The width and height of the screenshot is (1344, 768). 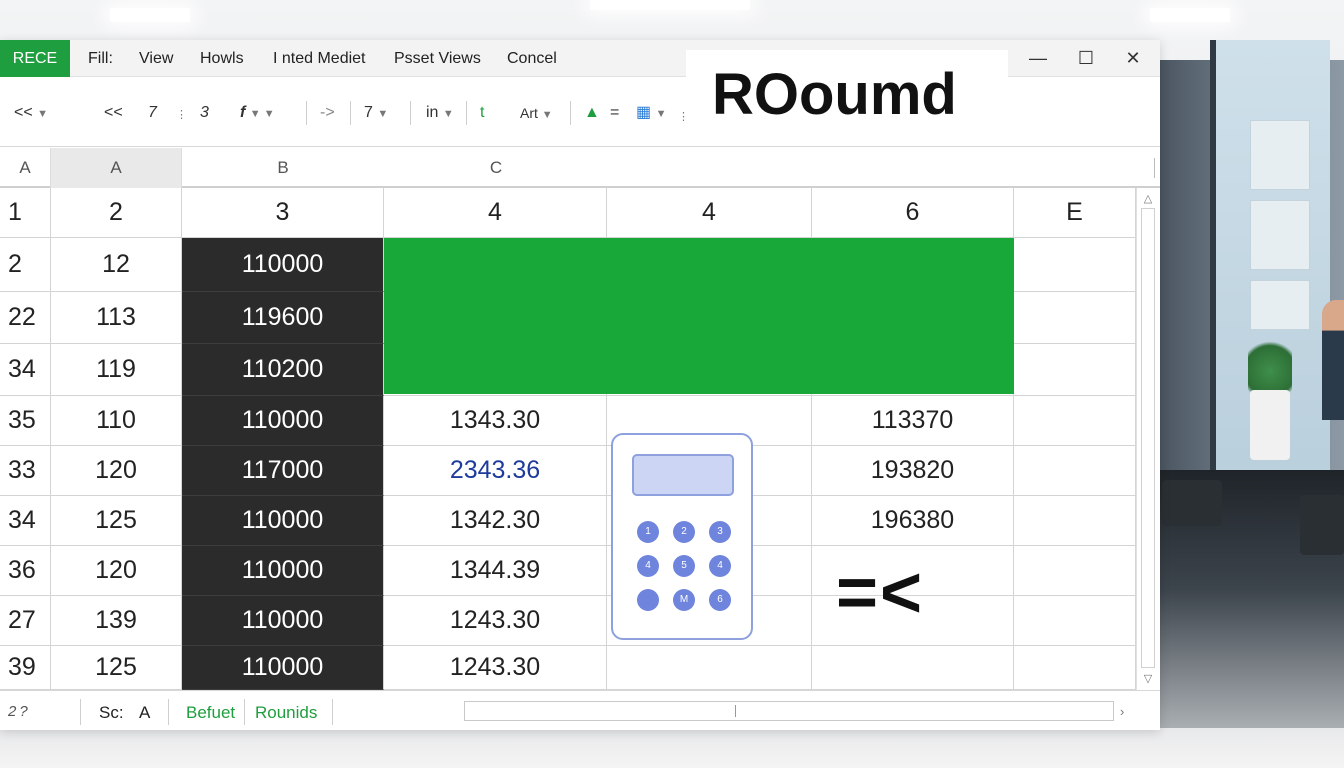 I want to click on header-cell: 1, so click(x=25, y=213).